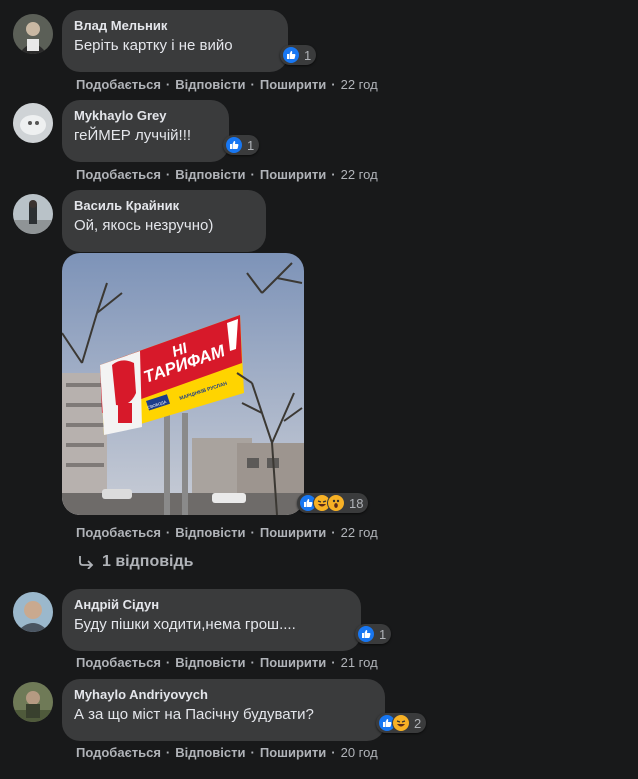 This screenshot has height=779, width=638. What do you see at coordinates (175, 26) in the screenshot?
I see `comment-author: Влад Мельник` at bounding box center [175, 26].